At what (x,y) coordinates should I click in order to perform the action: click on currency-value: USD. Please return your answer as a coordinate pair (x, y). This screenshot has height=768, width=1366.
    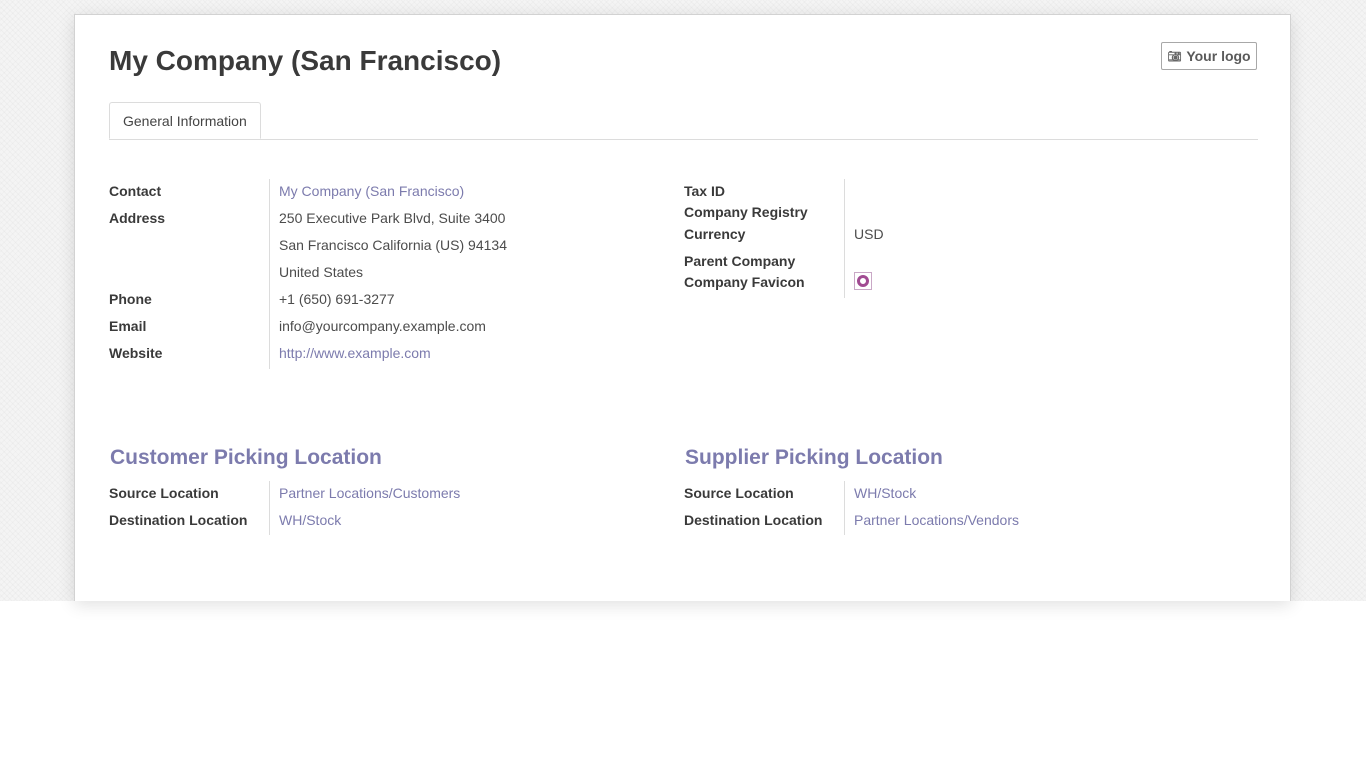
    Looking at the image, I should click on (869, 234).